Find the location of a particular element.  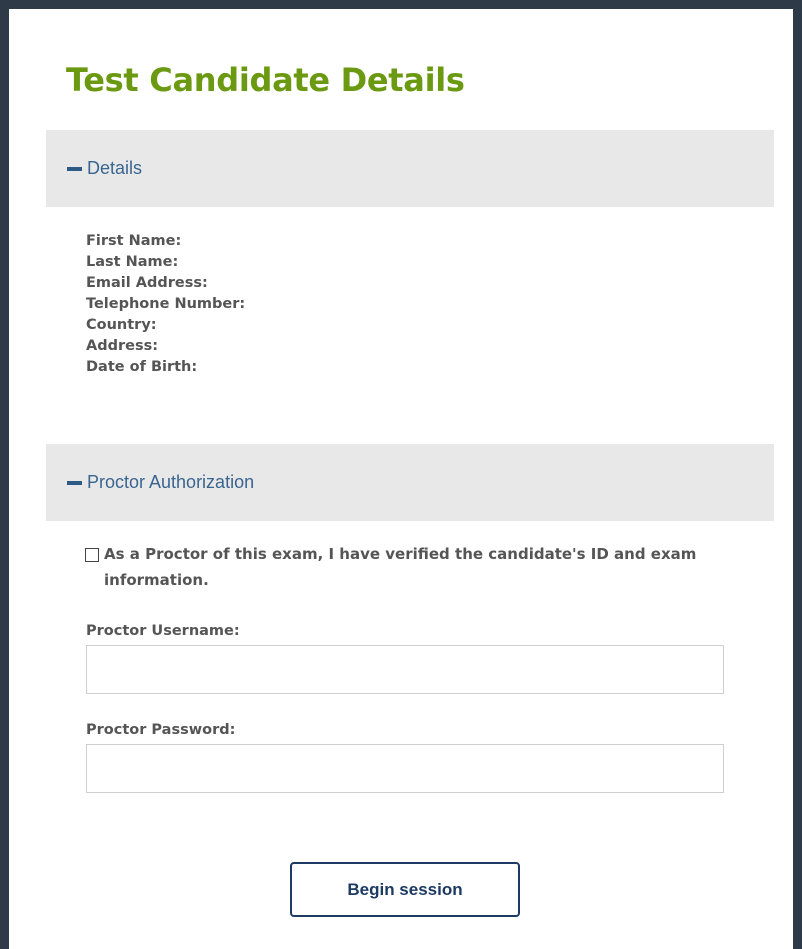

first-name-label: First Name: is located at coordinates (134, 241).